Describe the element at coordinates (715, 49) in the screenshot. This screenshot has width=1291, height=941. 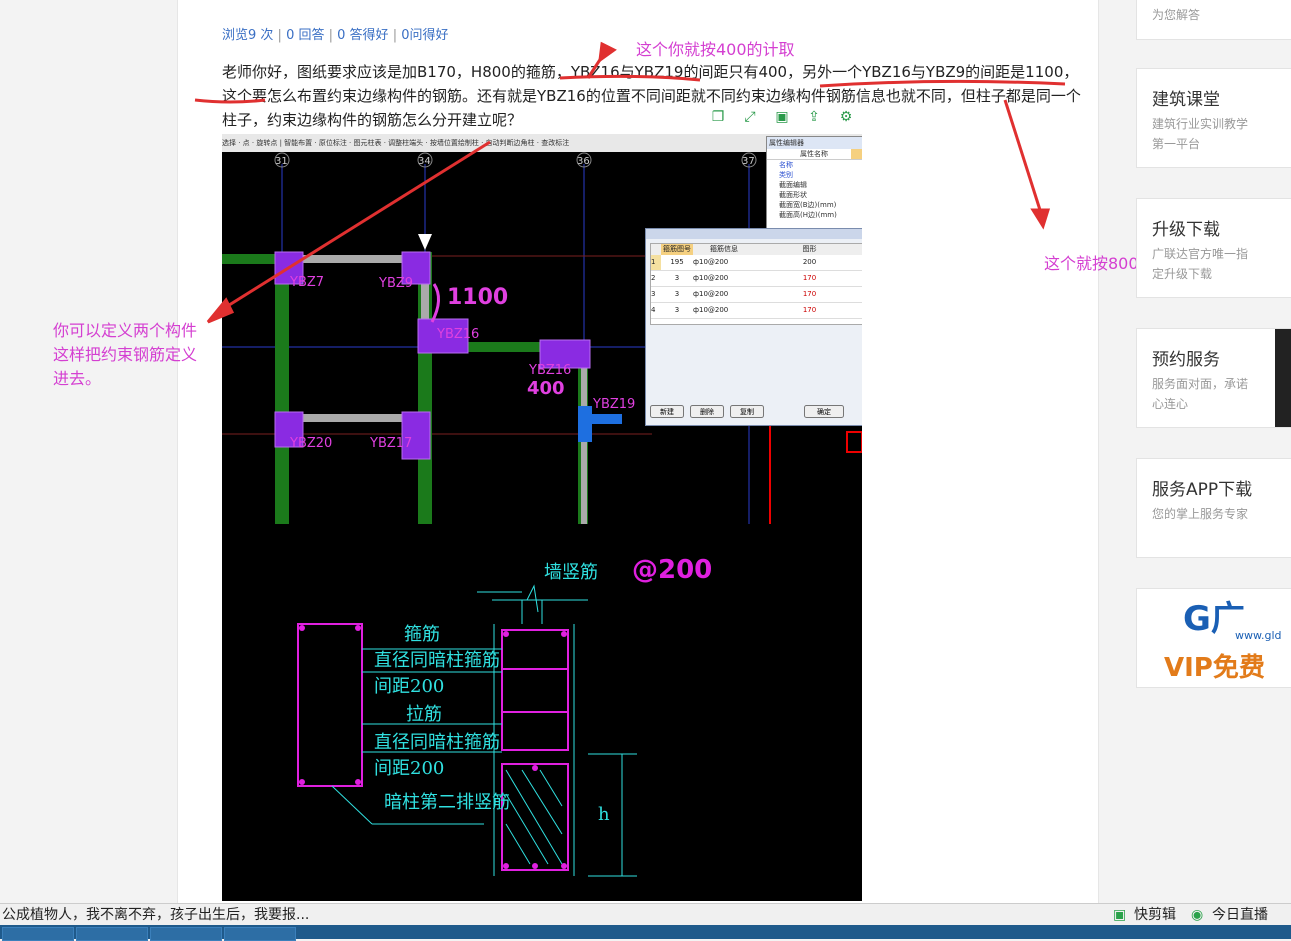
I see `annotation-top: 这个你就按400的计取` at that location.